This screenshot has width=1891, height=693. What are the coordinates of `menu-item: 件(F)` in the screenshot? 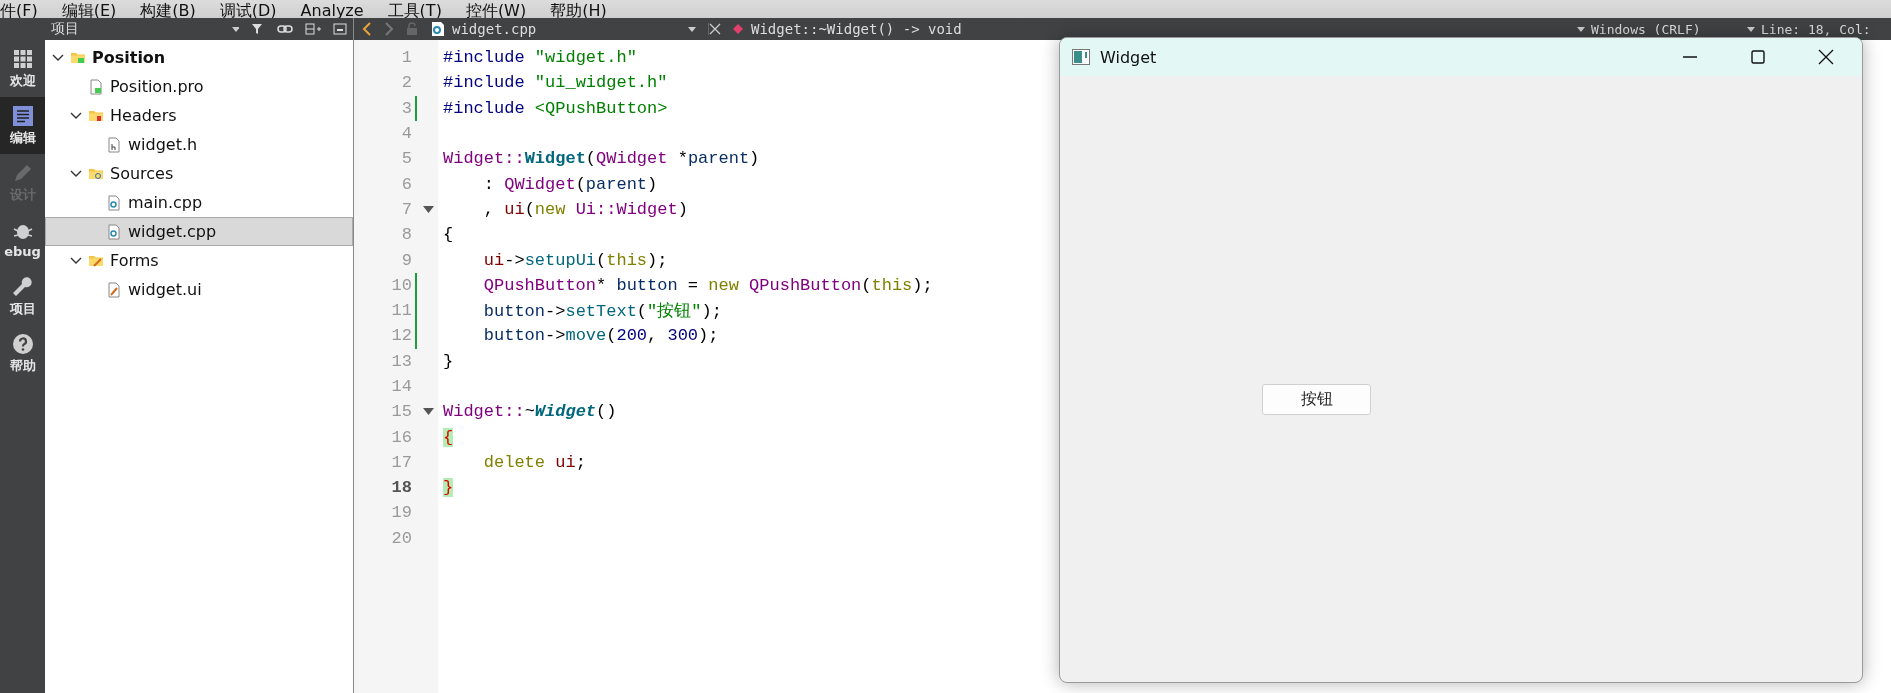 It's located at (19, 10).